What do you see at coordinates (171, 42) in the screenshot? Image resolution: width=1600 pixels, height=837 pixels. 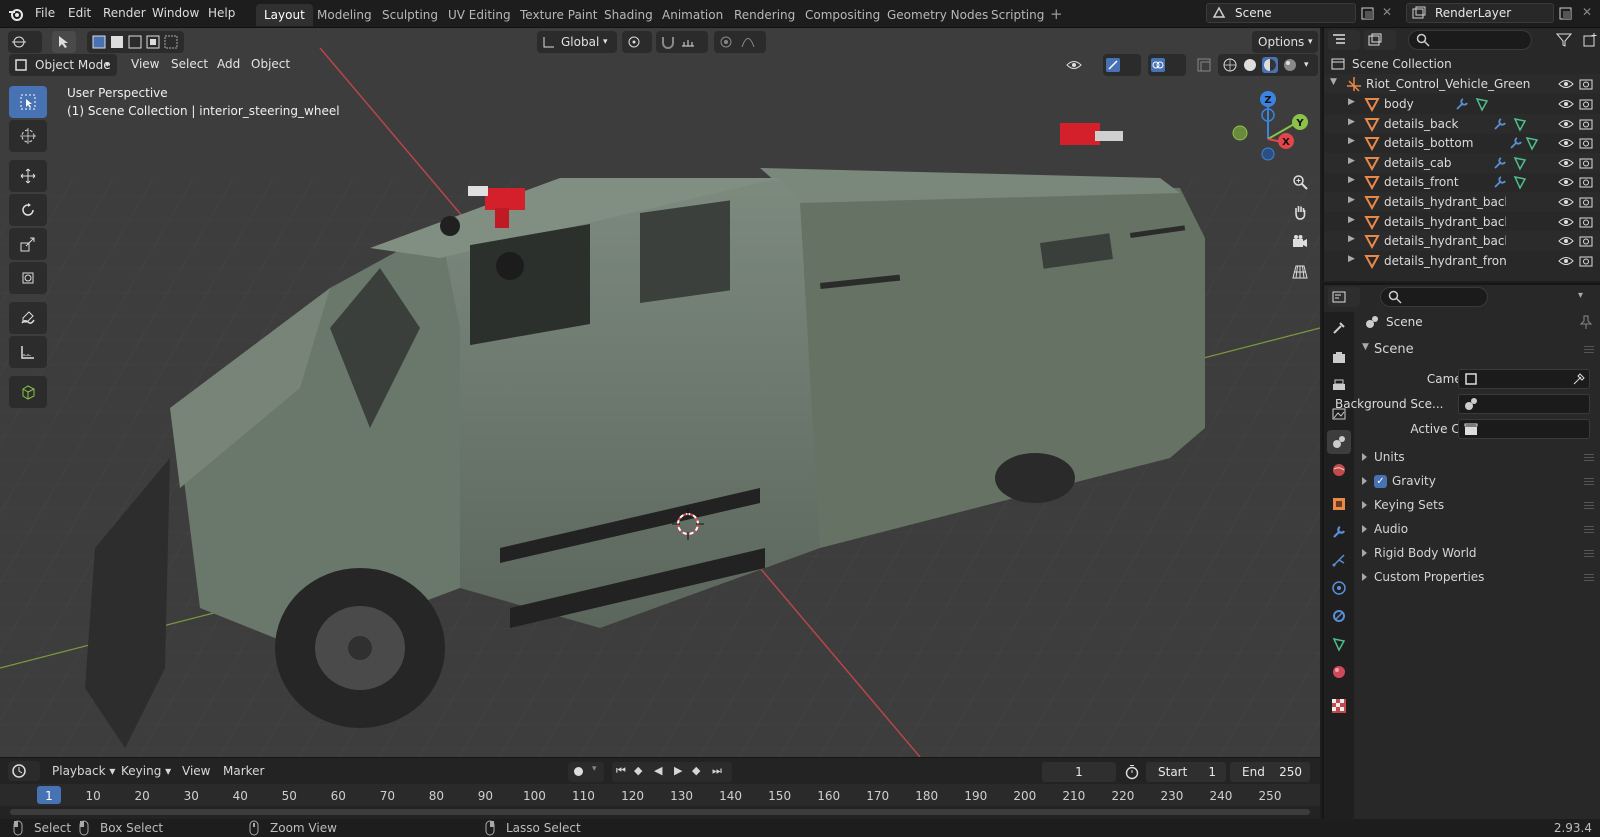 I see `select-intersect-icon` at bounding box center [171, 42].